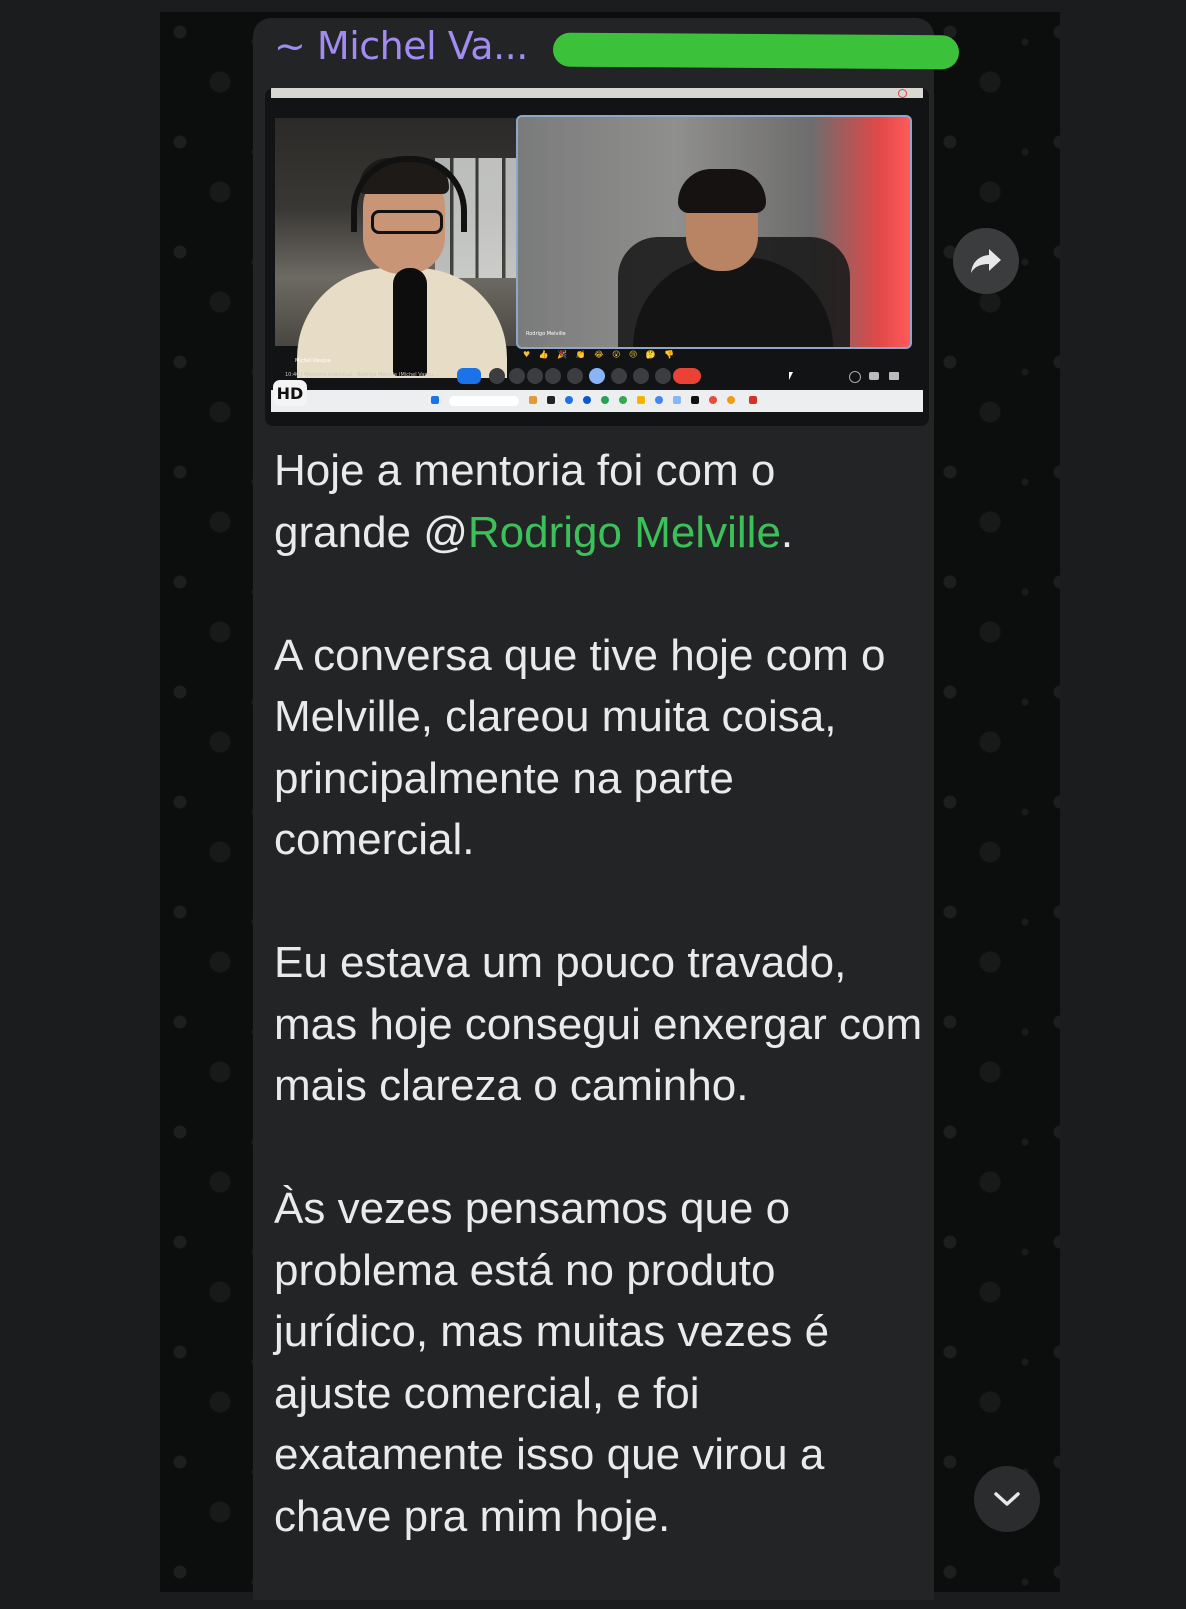 The height and width of the screenshot is (1609, 1186). I want to click on participant-label-right: Rodrigo Melville, so click(546, 334).